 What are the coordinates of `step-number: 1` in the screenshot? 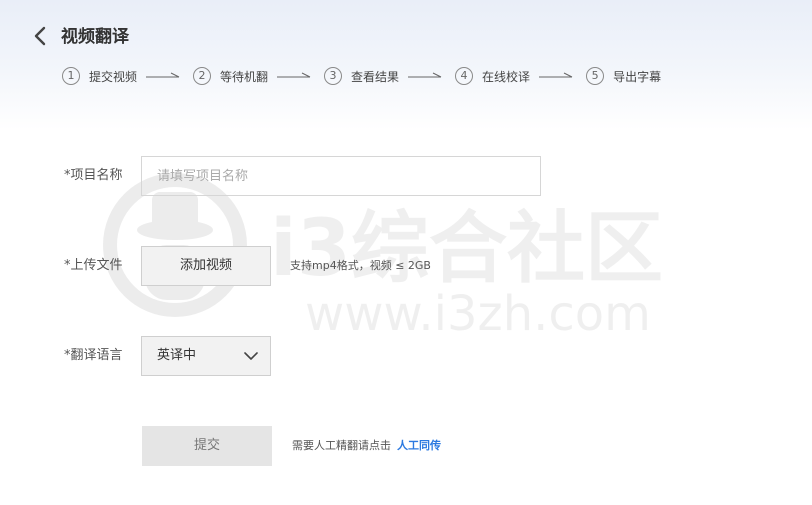 It's located at (71, 76).